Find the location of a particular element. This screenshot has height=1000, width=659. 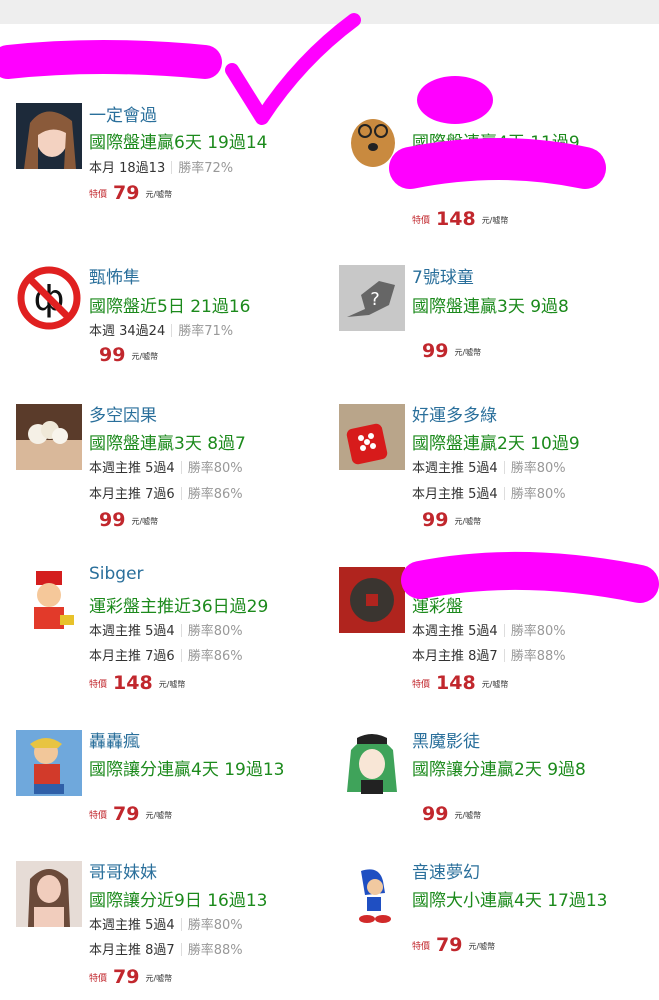

stat-row: 本週 34過24 勝率71% is located at coordinates (161, 331).